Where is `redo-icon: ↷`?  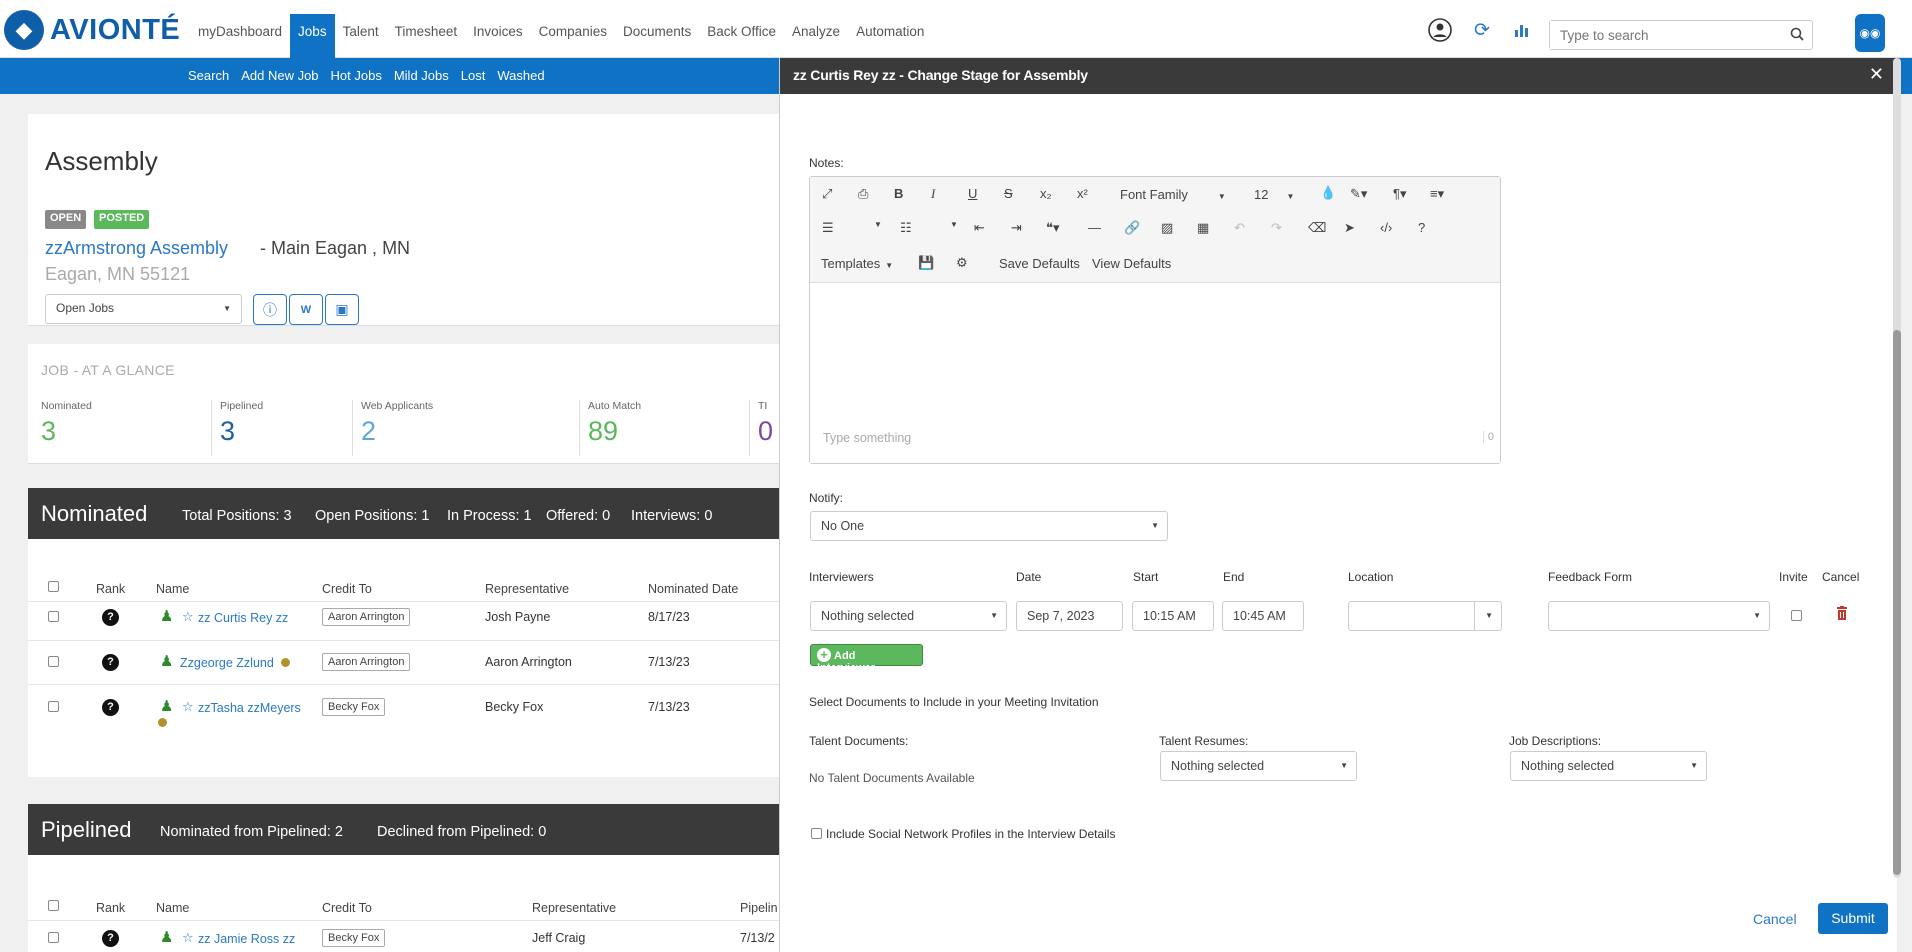 redo-icon: ↷ is located at coordinates (1276, 228).